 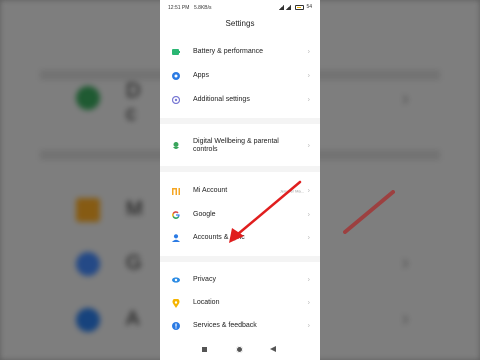 What do you see at coordinates (176, 76) in the screenshot?
I see `apps-icon` at bounding box center [176, 76].